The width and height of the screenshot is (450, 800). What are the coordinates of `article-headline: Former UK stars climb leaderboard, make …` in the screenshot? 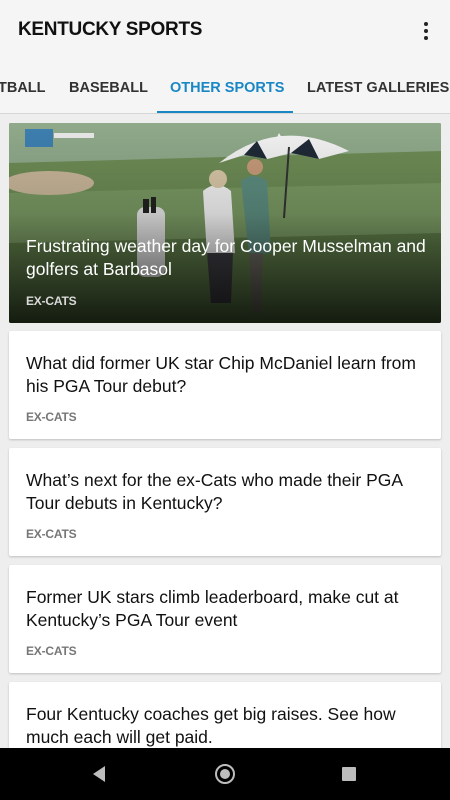 It's located at (227, 609).